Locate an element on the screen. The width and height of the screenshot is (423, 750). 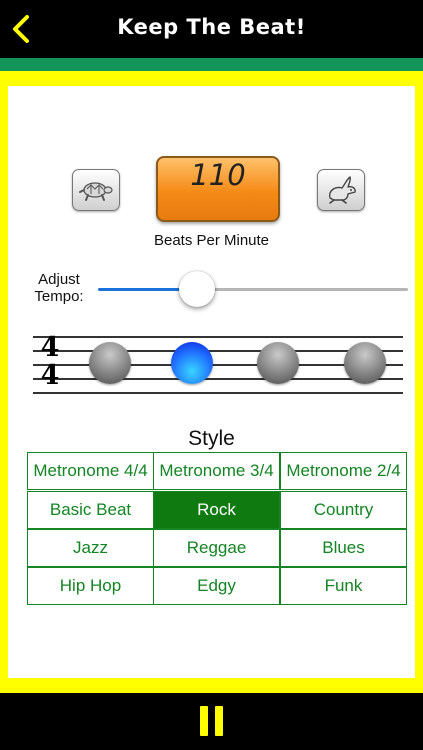
style-option: Rock is located at coordinates (216, 510).